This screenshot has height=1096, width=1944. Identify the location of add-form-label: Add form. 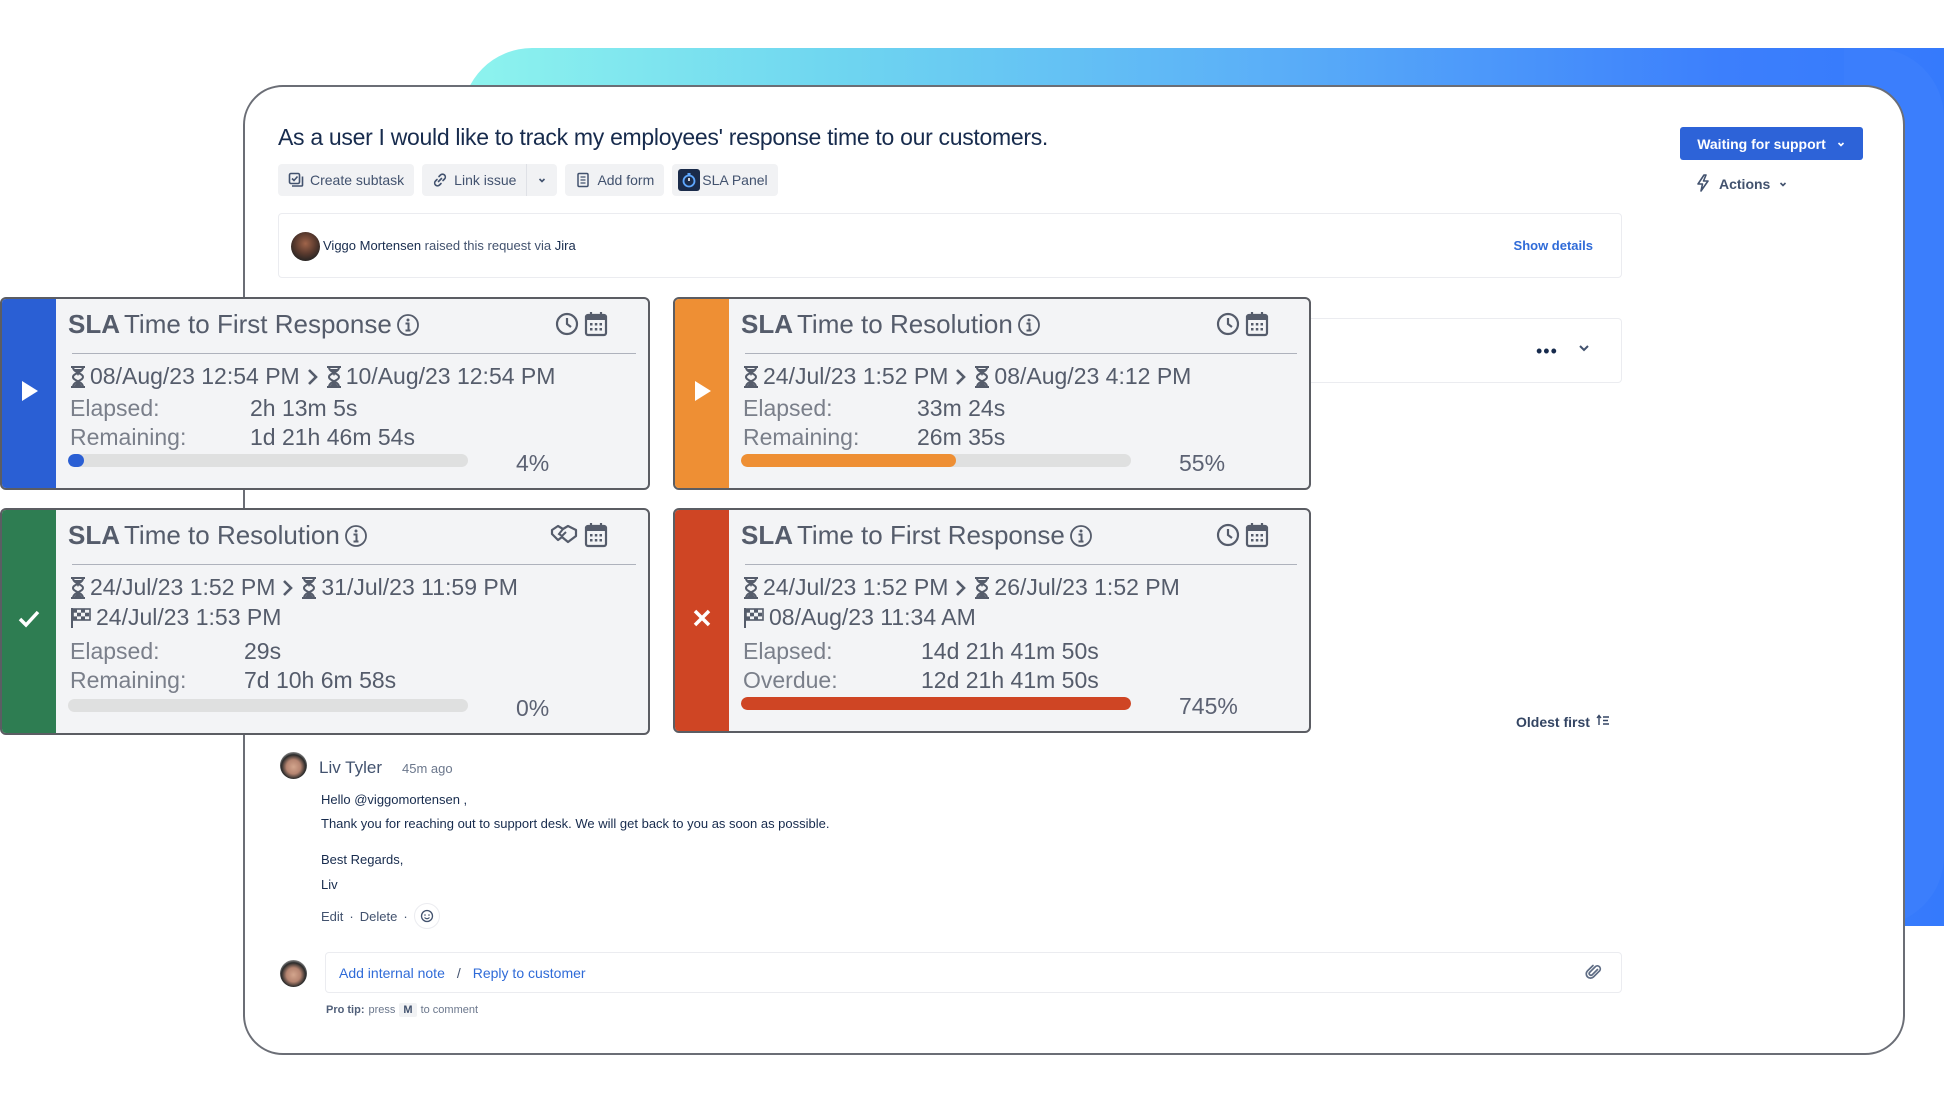
(626, 180).